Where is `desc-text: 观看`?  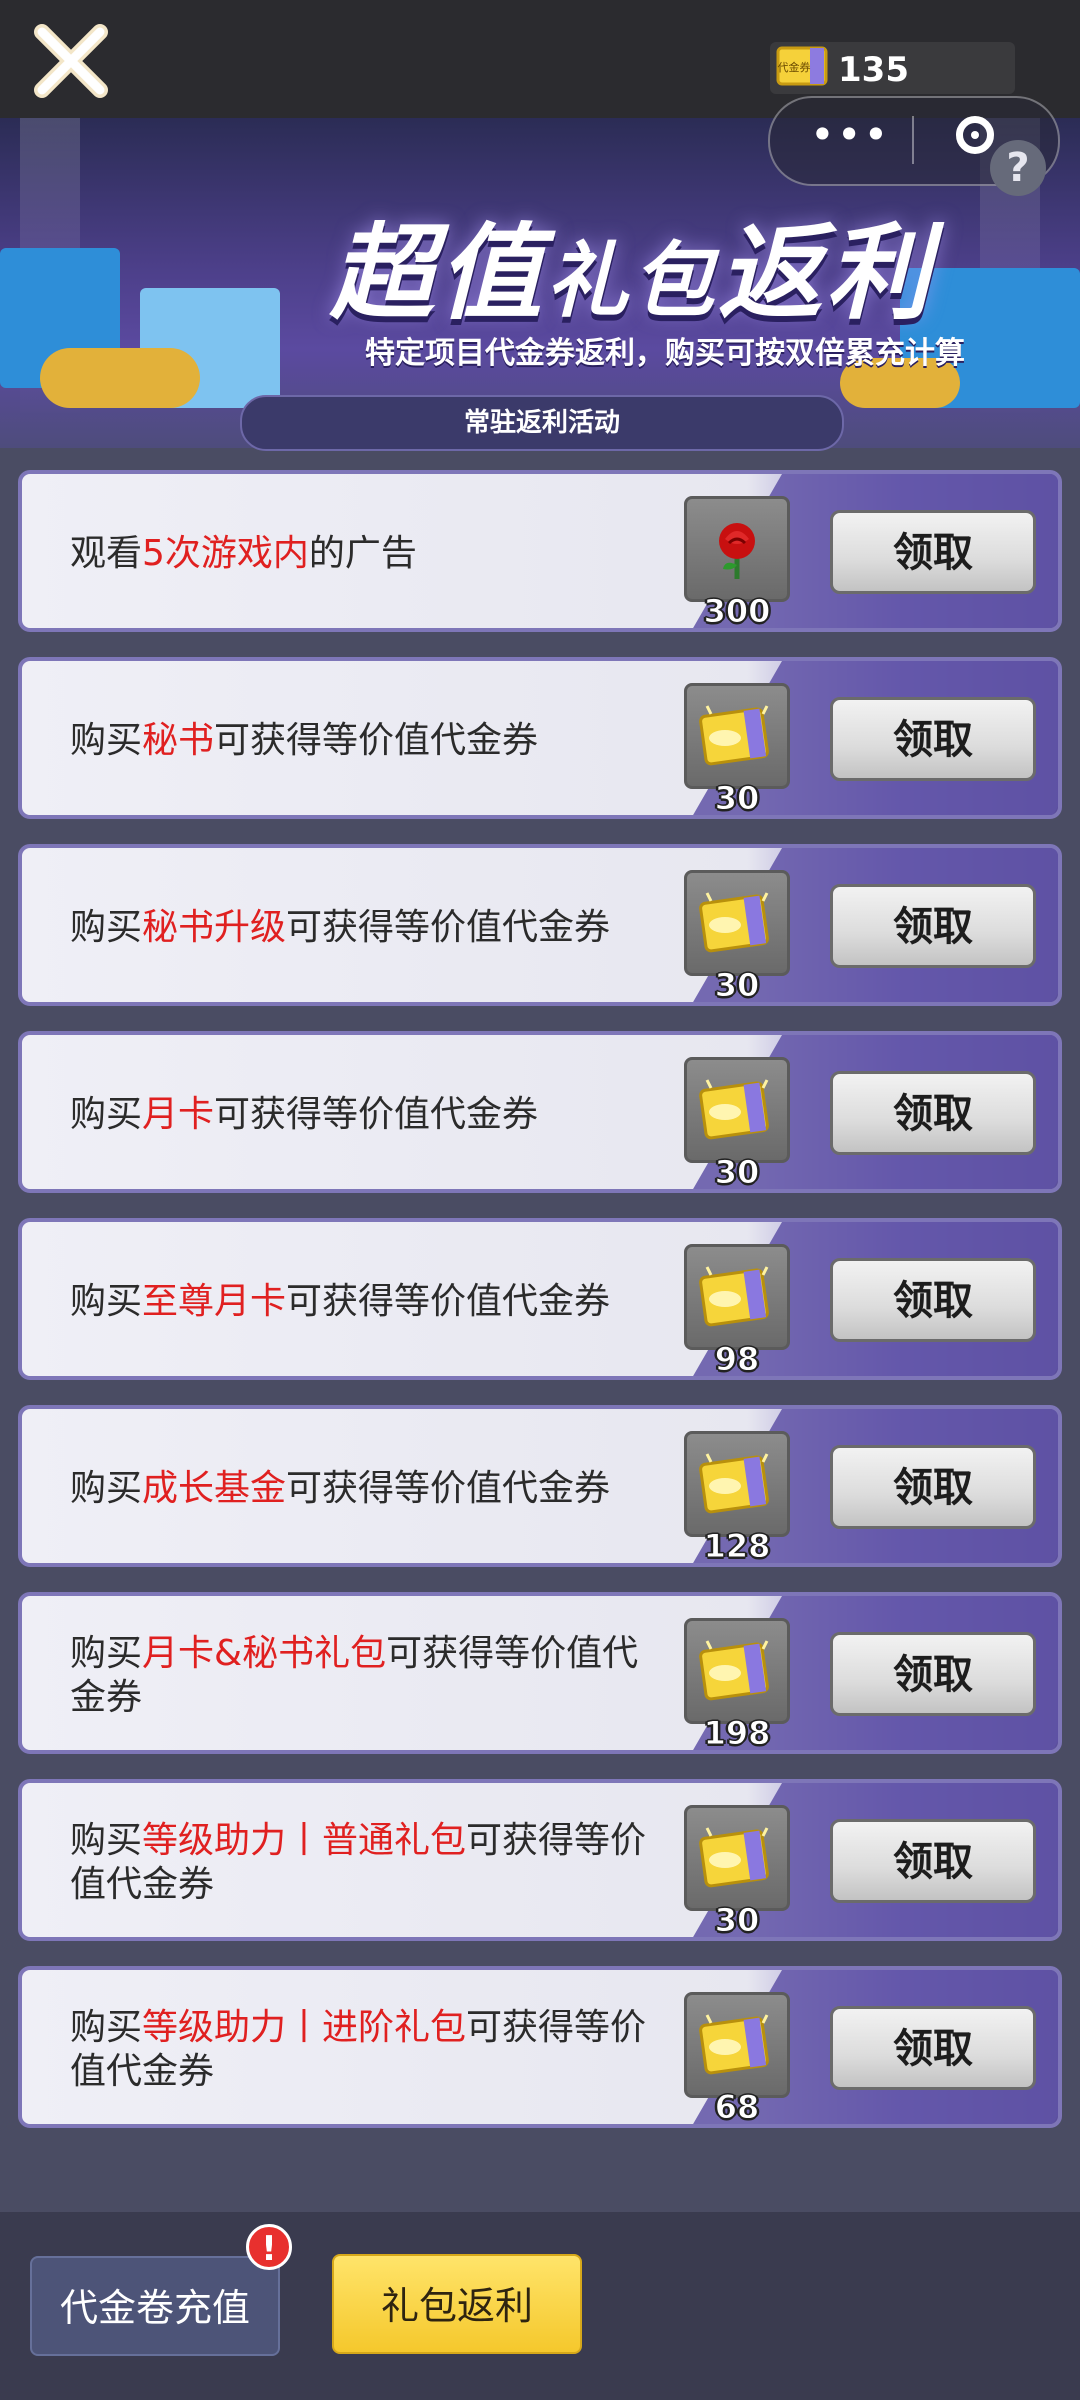
desc-text: 观看 is located at coordinates (106, 553).